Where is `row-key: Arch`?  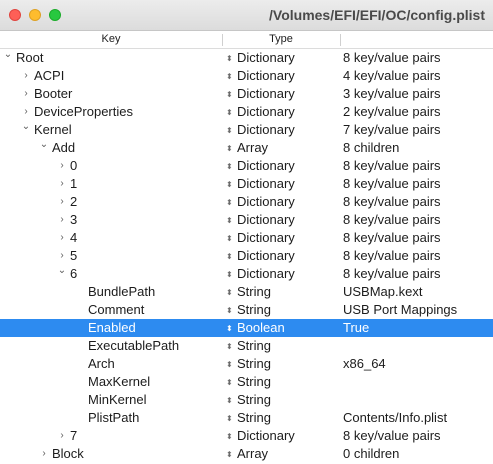 row-key: Arch is located at coordinates (101, 364).